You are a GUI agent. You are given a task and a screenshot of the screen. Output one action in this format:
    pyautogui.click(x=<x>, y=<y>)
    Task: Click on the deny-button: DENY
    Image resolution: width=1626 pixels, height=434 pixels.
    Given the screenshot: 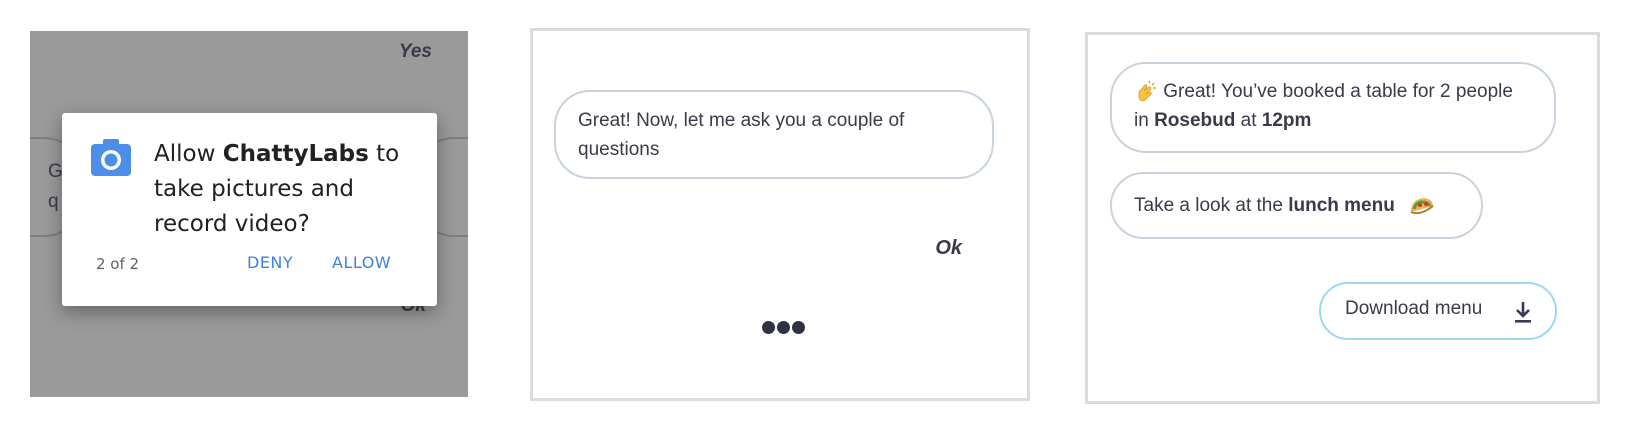 What is the action you would take?
    pyautogui.click(x=270, y=262)
    